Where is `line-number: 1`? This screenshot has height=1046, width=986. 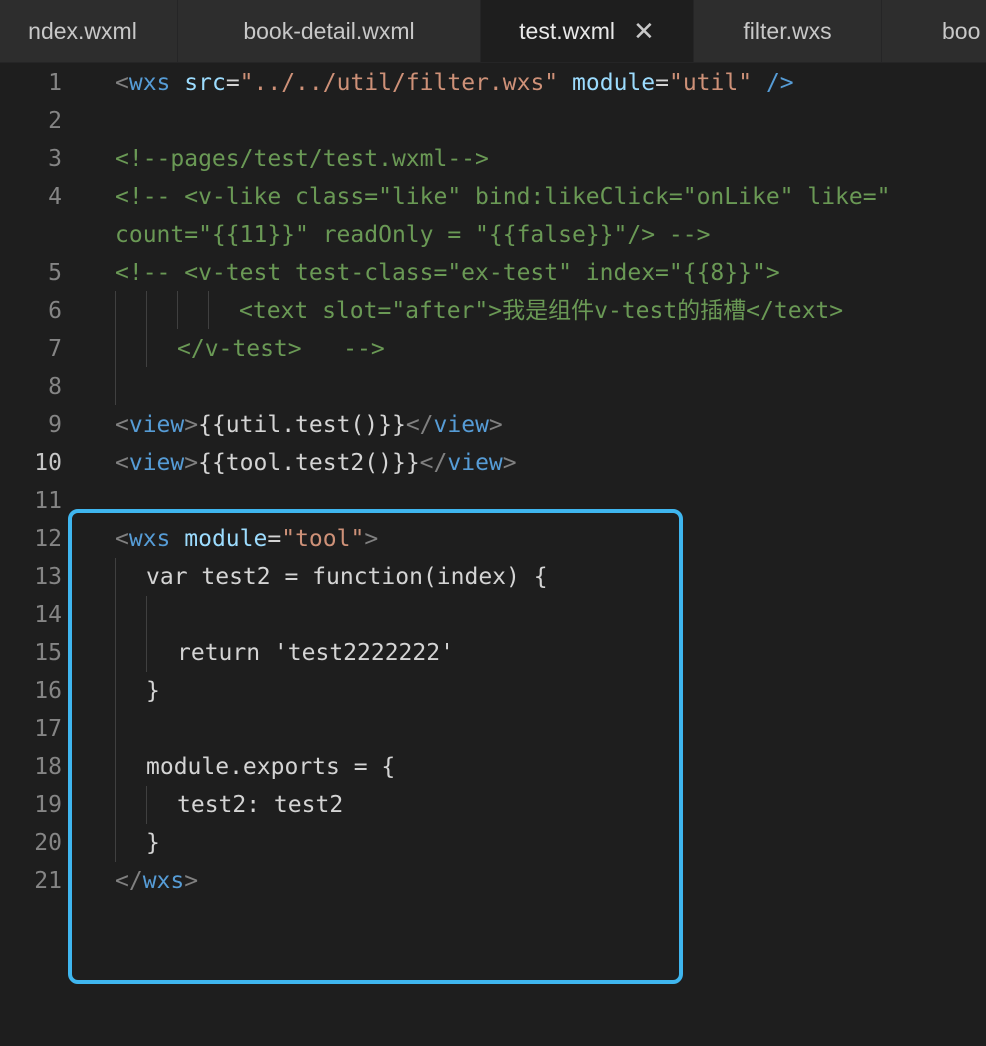 line-number: 1 is located at coordinates (55, 83).